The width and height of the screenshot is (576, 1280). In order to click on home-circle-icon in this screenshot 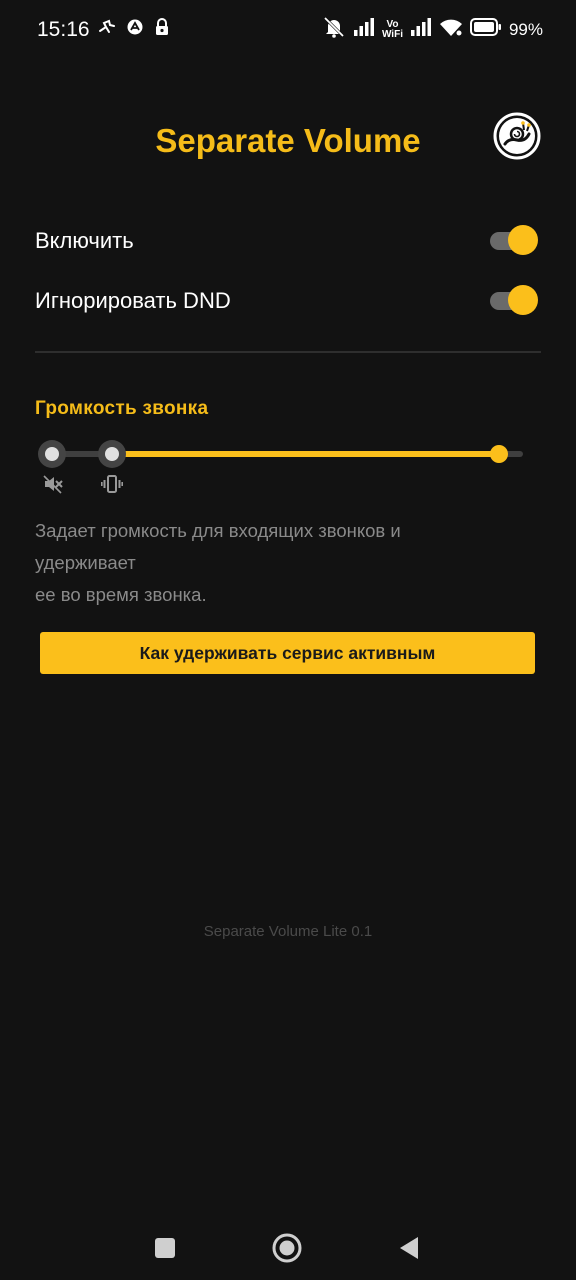, I will do `click(287, 1248)`.